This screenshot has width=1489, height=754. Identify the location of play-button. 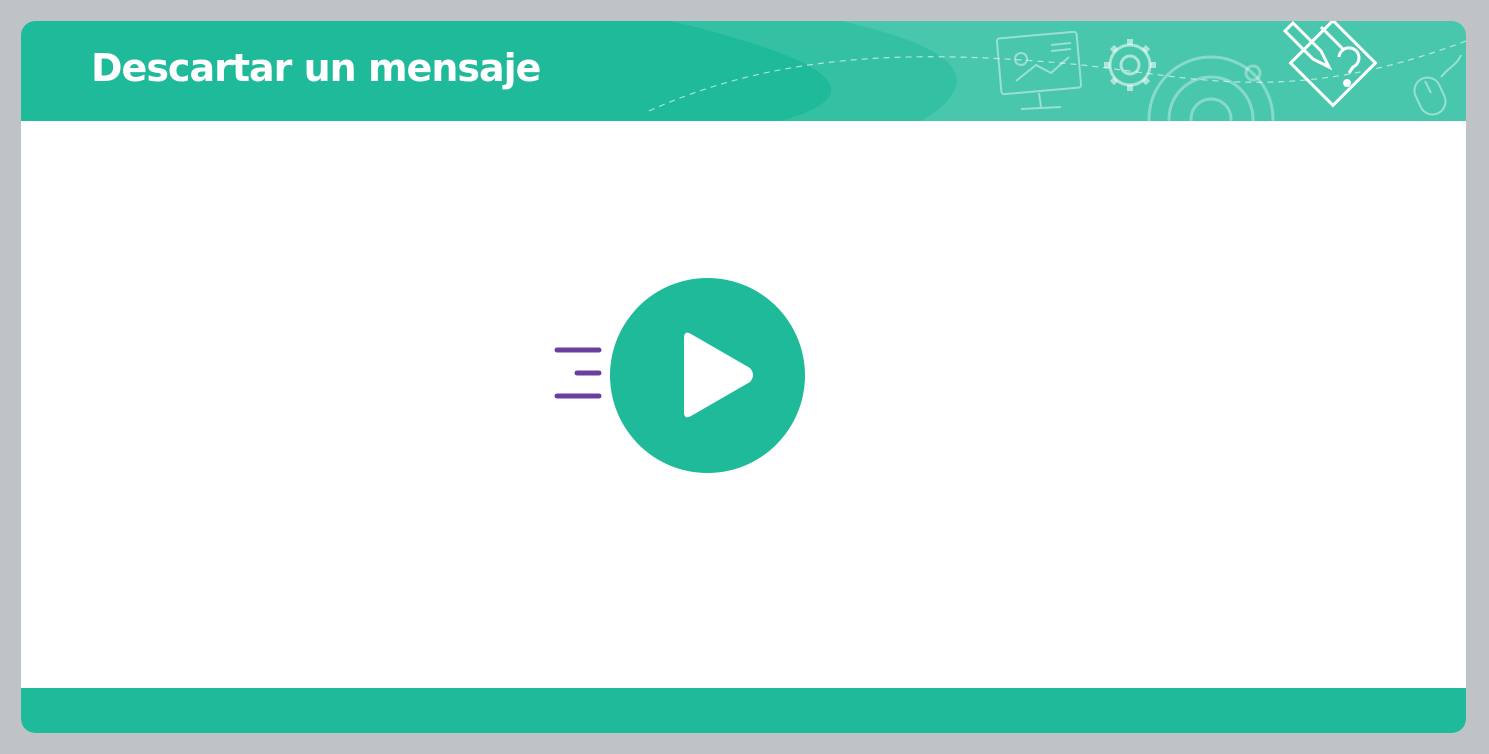
(707, 375).